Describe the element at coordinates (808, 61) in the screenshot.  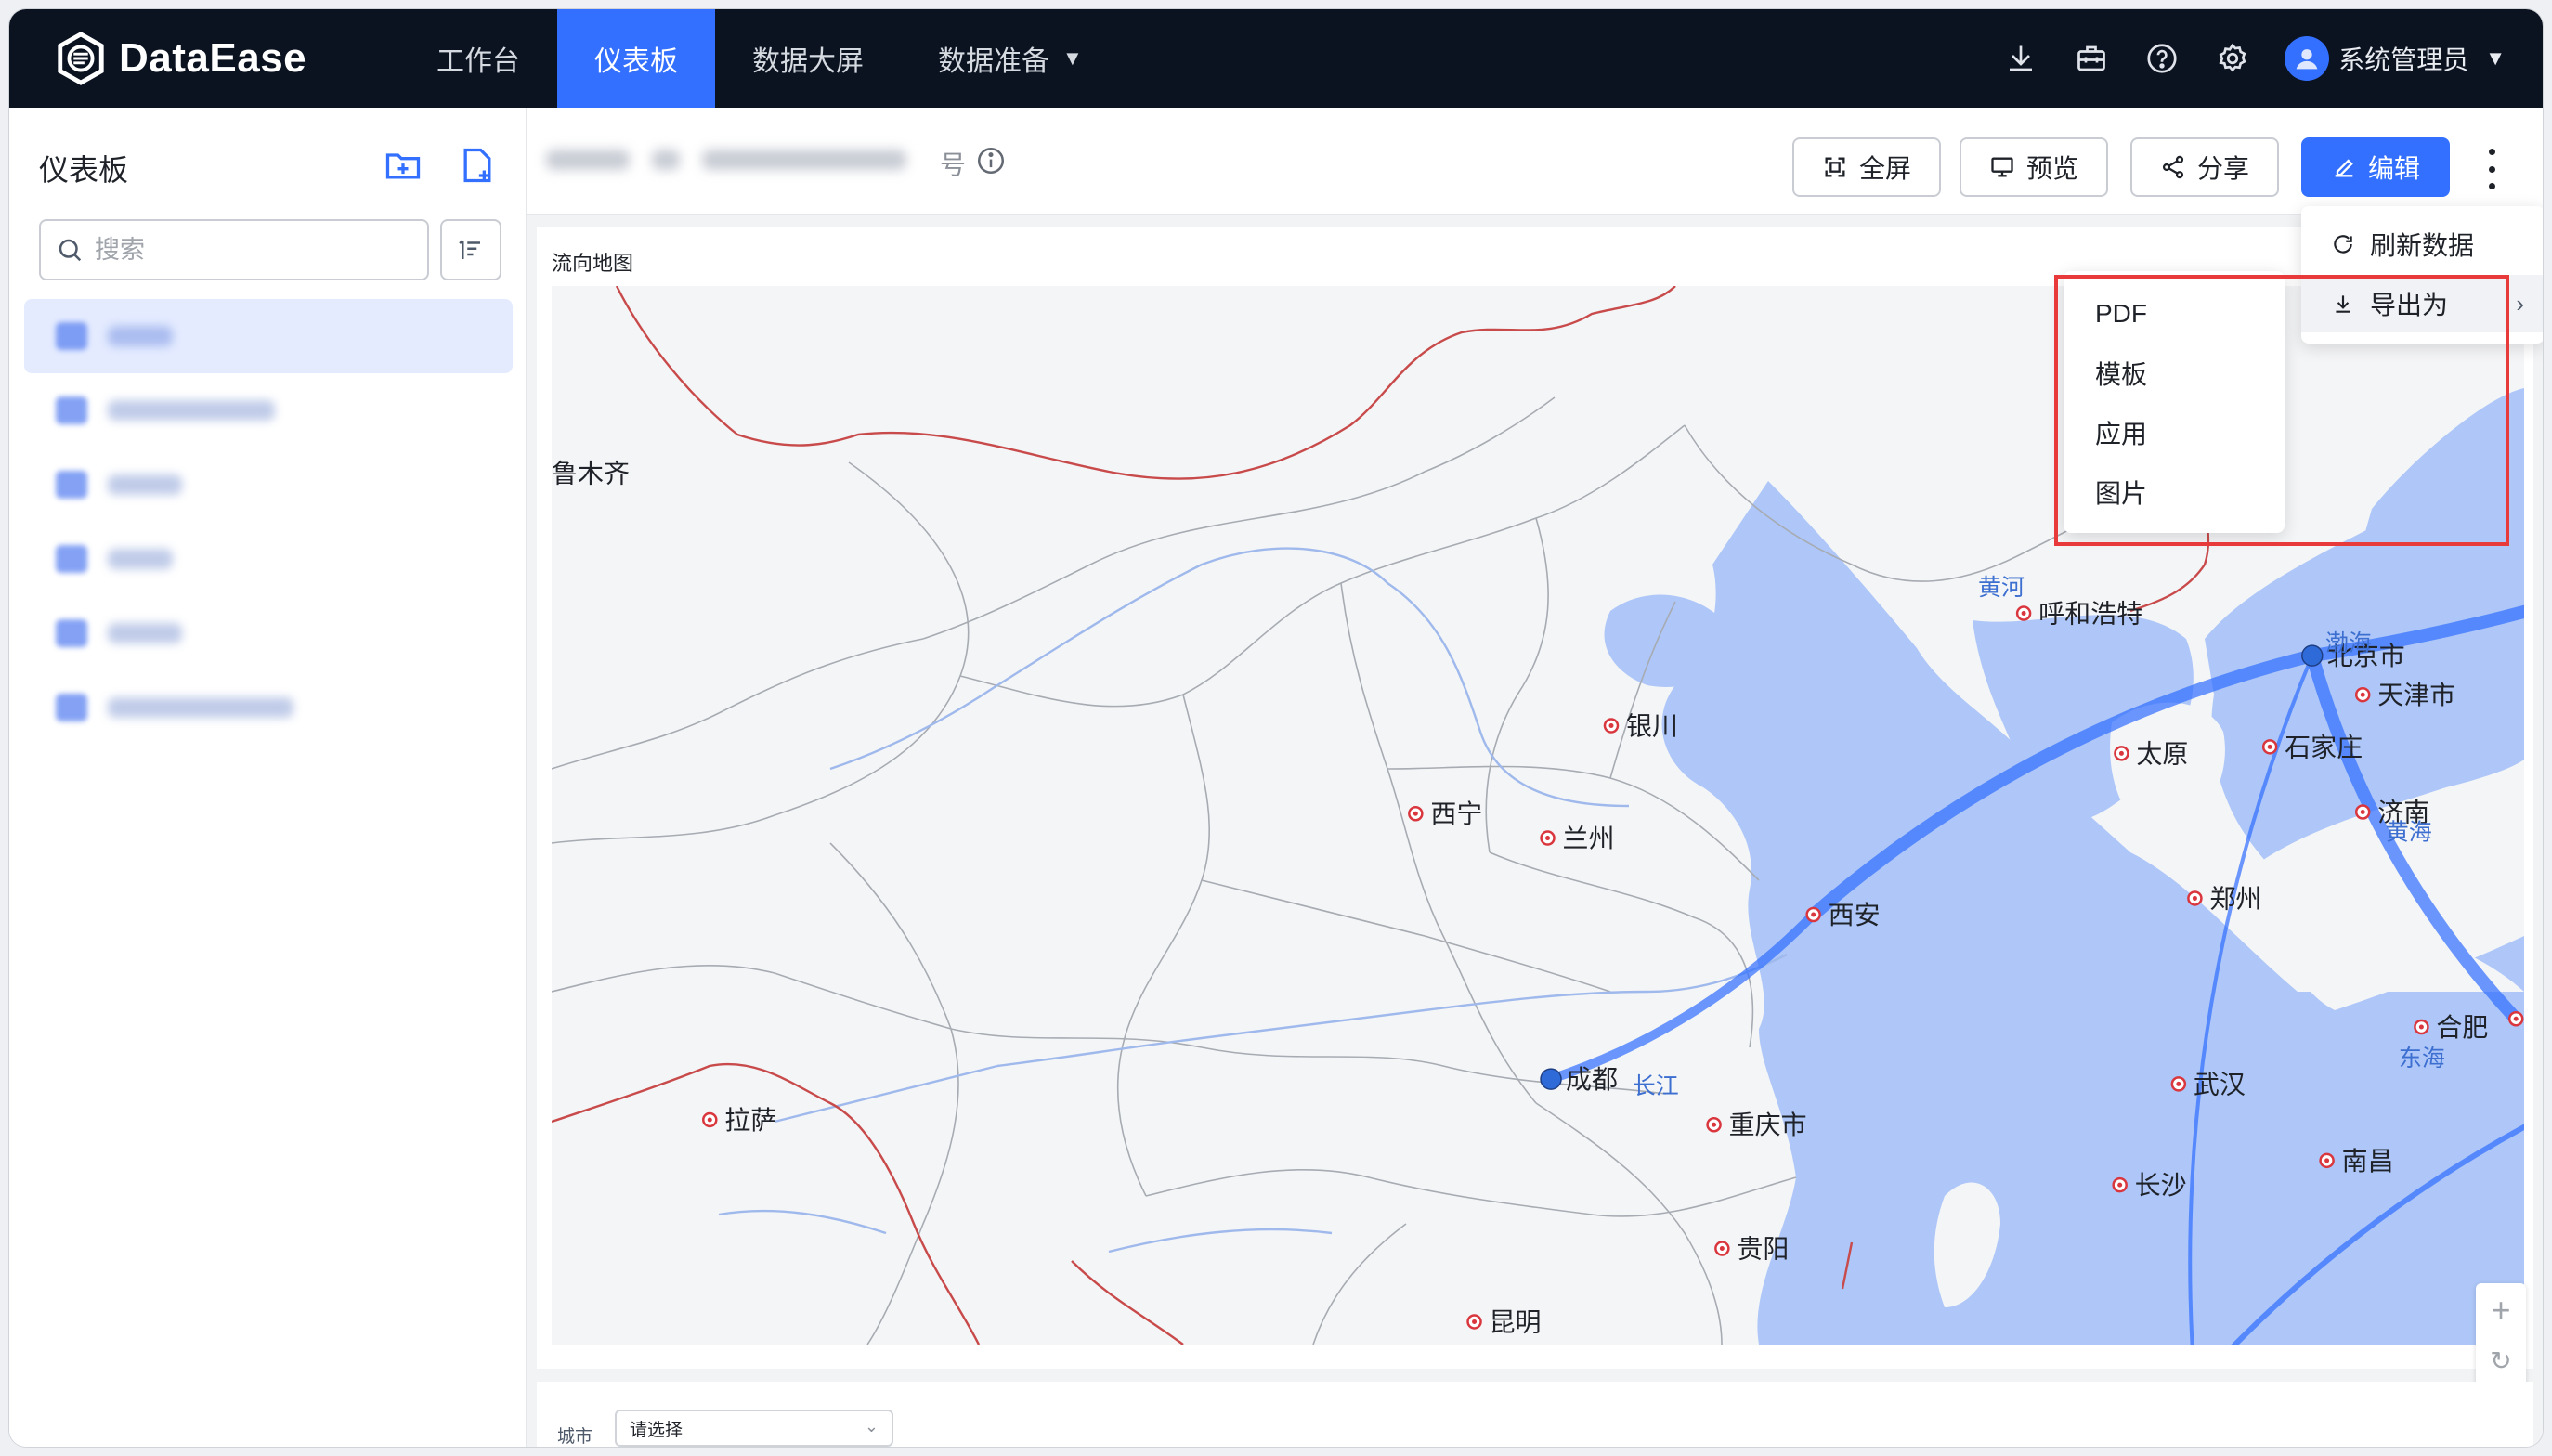
I see `nav-item-label: 数据大屏` at that location.